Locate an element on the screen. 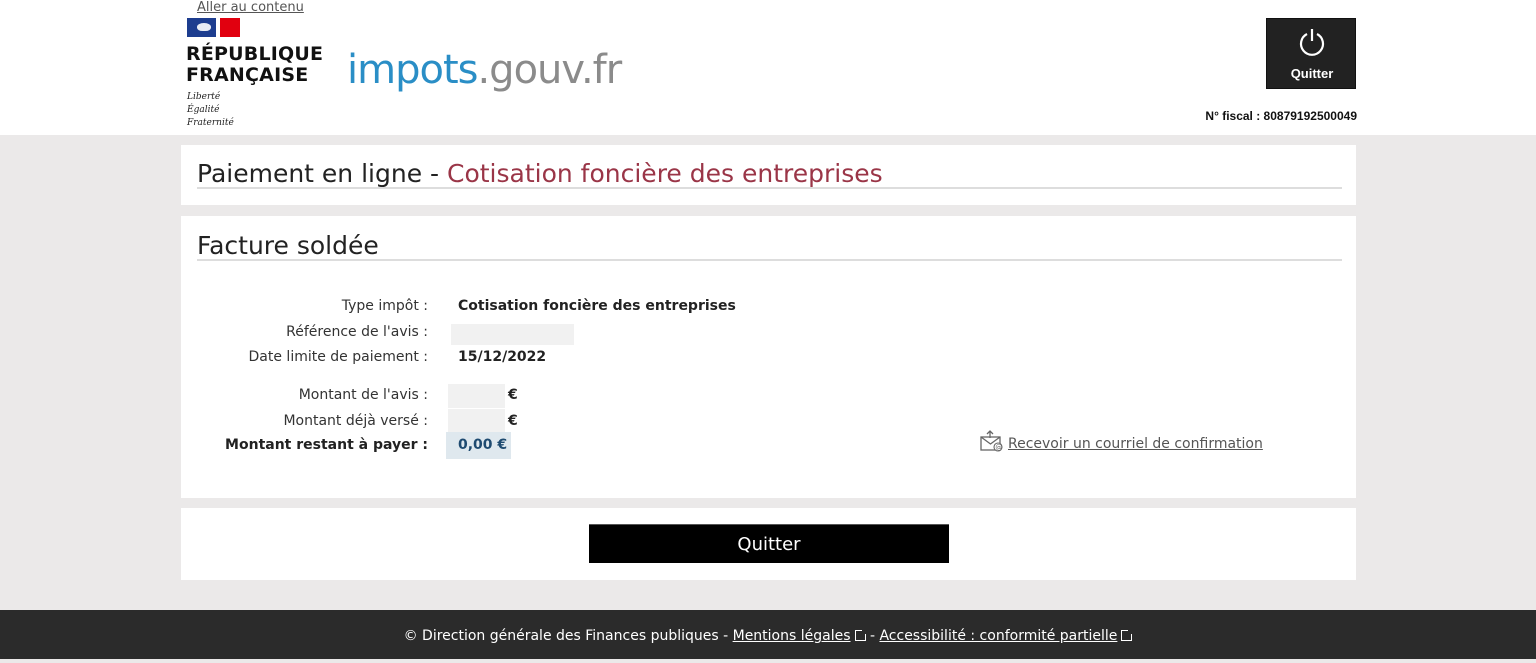 Image resolution: width=1536 pixels, height=663 pixels. type-impot-value: Cotisation foncière des entreprises is located at coordinates (597, 306).